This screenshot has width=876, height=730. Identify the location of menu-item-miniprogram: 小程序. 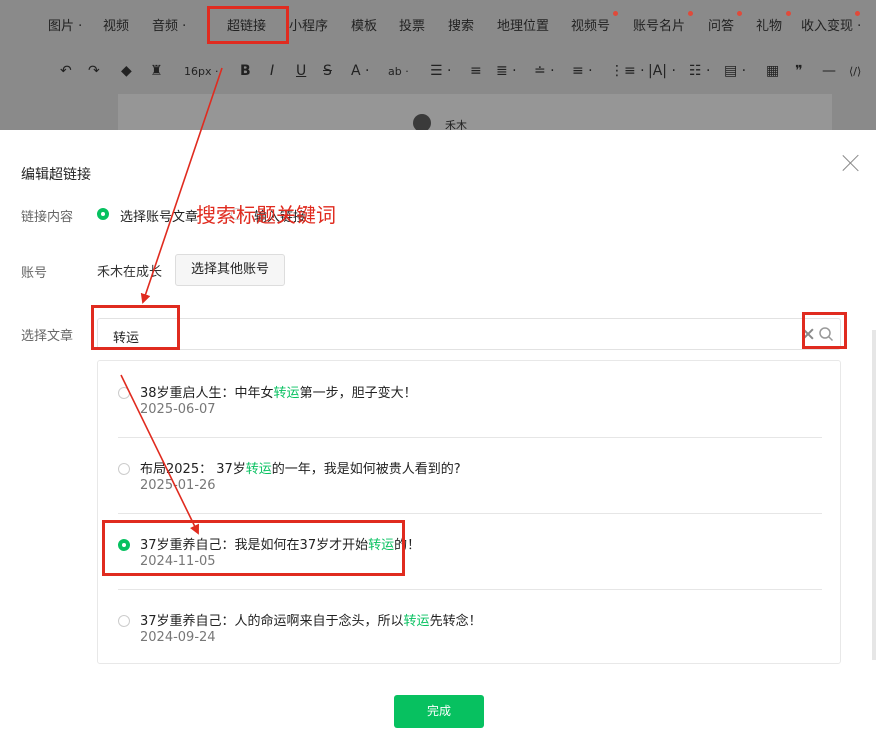
(308, 24).